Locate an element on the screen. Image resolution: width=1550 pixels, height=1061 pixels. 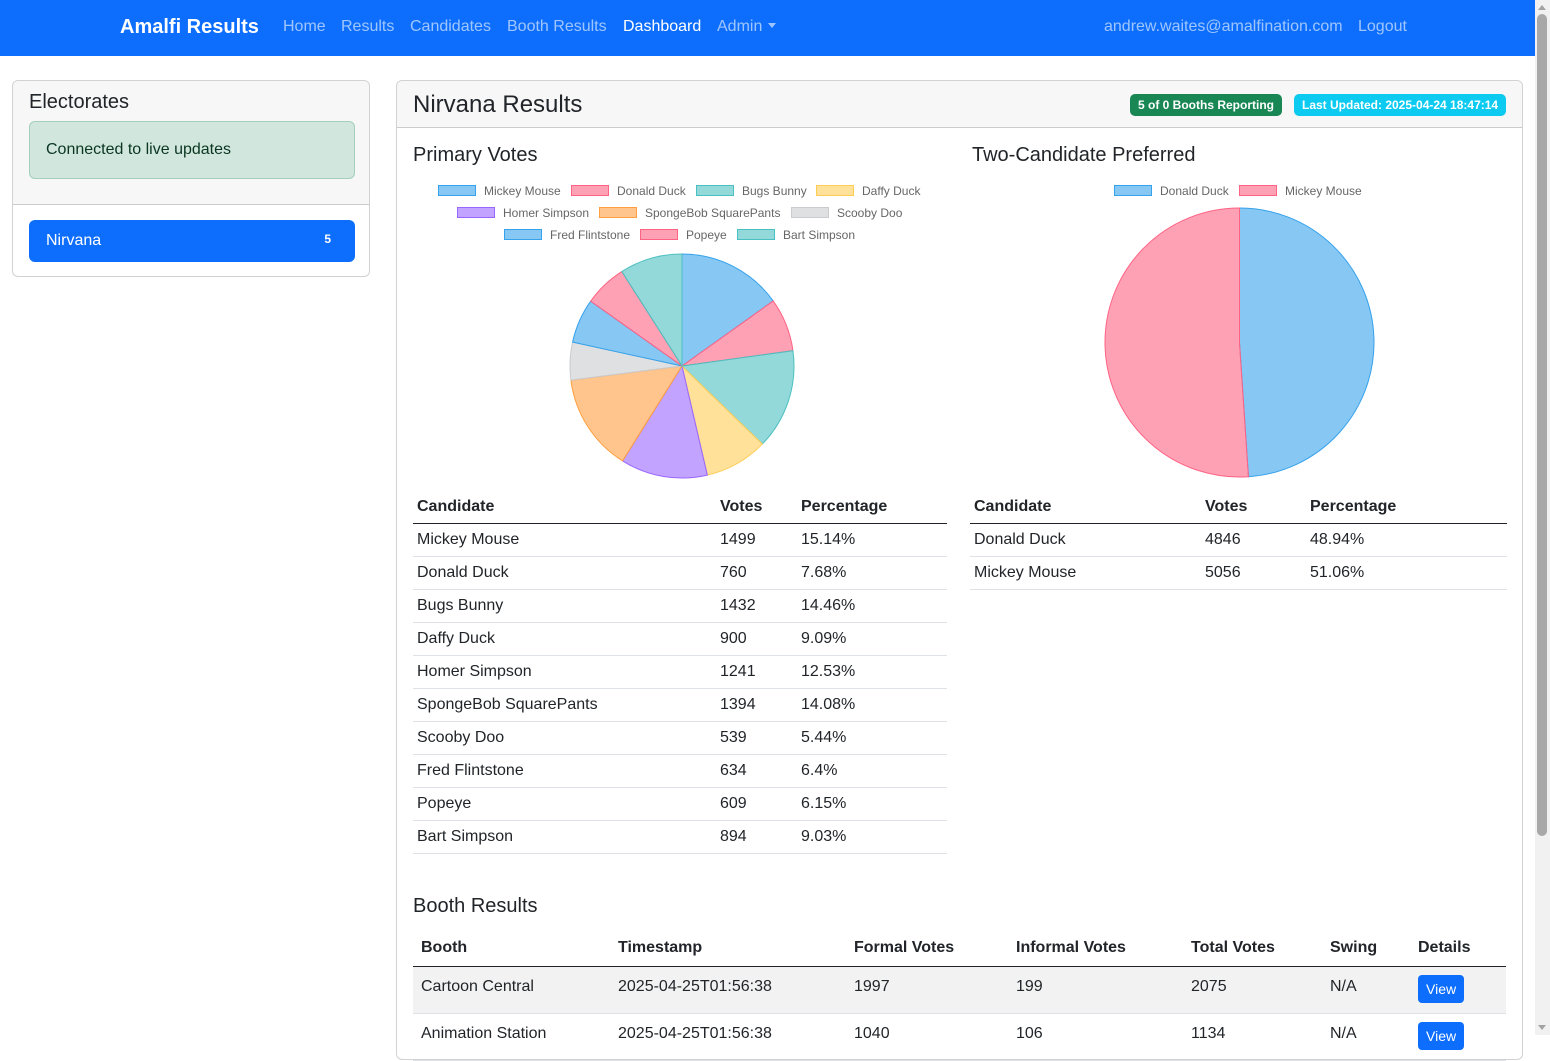
legend-label: SpongeBob SquarePants is located at coordinates (713, 213).